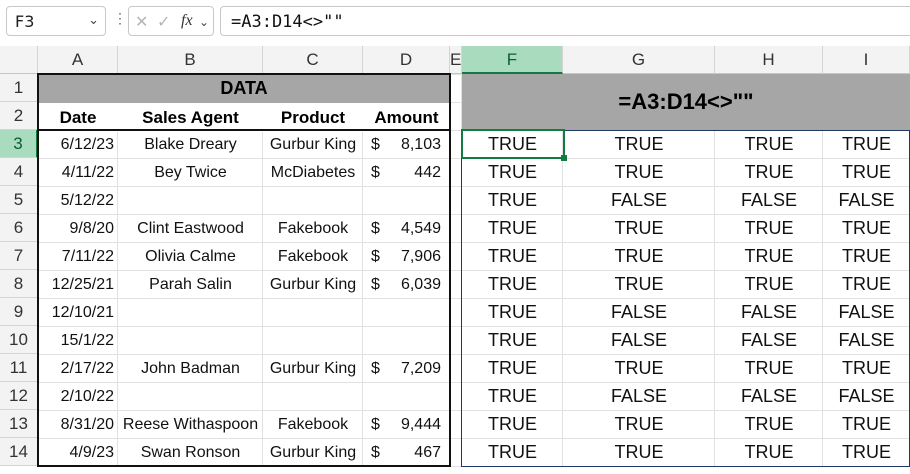 The width and height of the screenshot is (910, 474). I want to click on column-header-b: B, so click(190, 60).